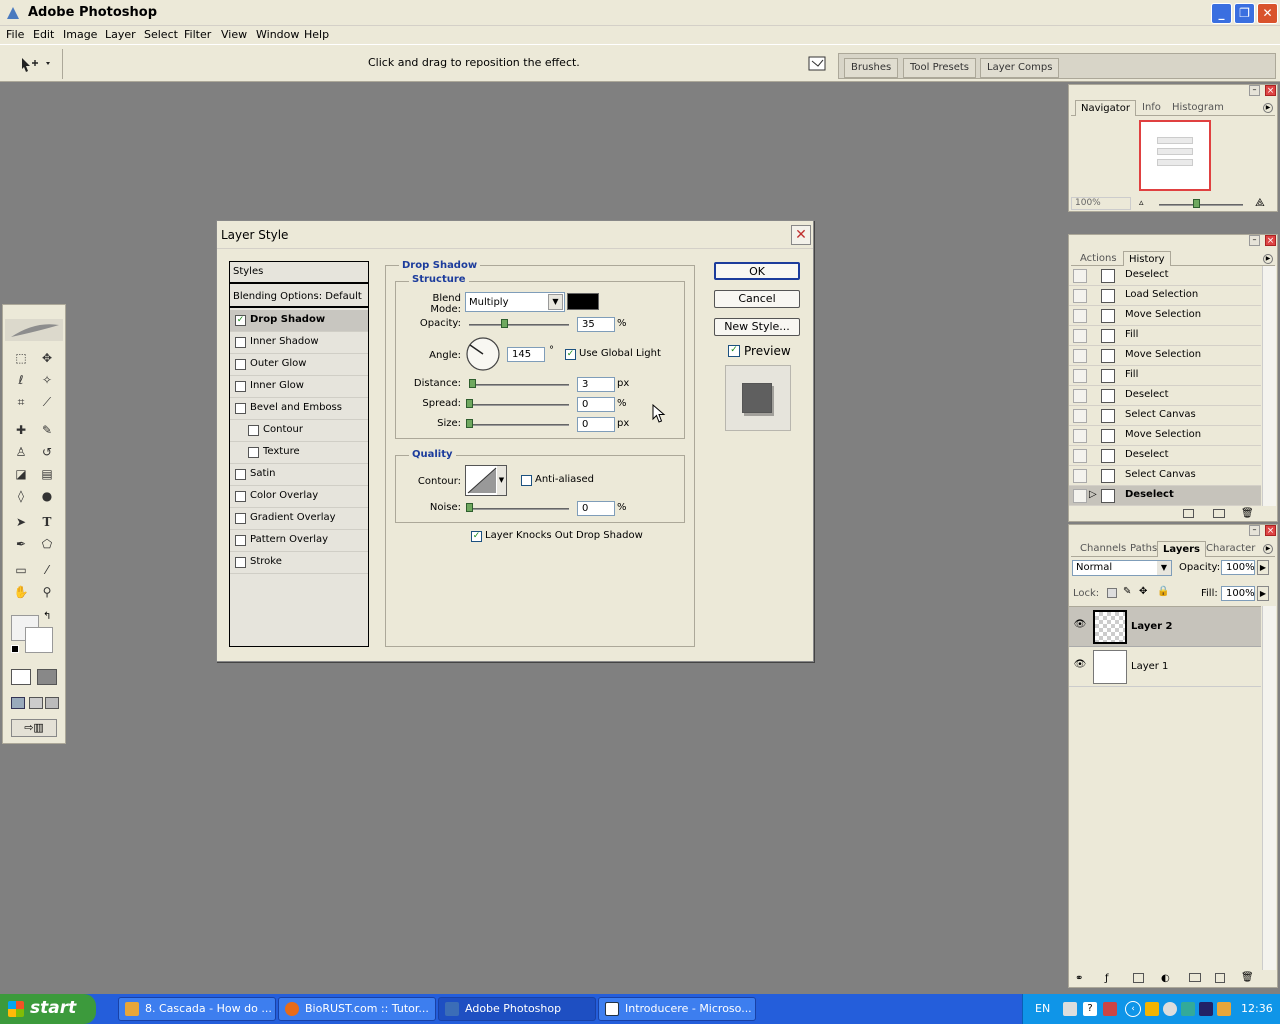 This screenshot has width=1280, height=1024. Describe the element at coordinates (519, 425) in the screenshot. I see `size-slider` at that location.